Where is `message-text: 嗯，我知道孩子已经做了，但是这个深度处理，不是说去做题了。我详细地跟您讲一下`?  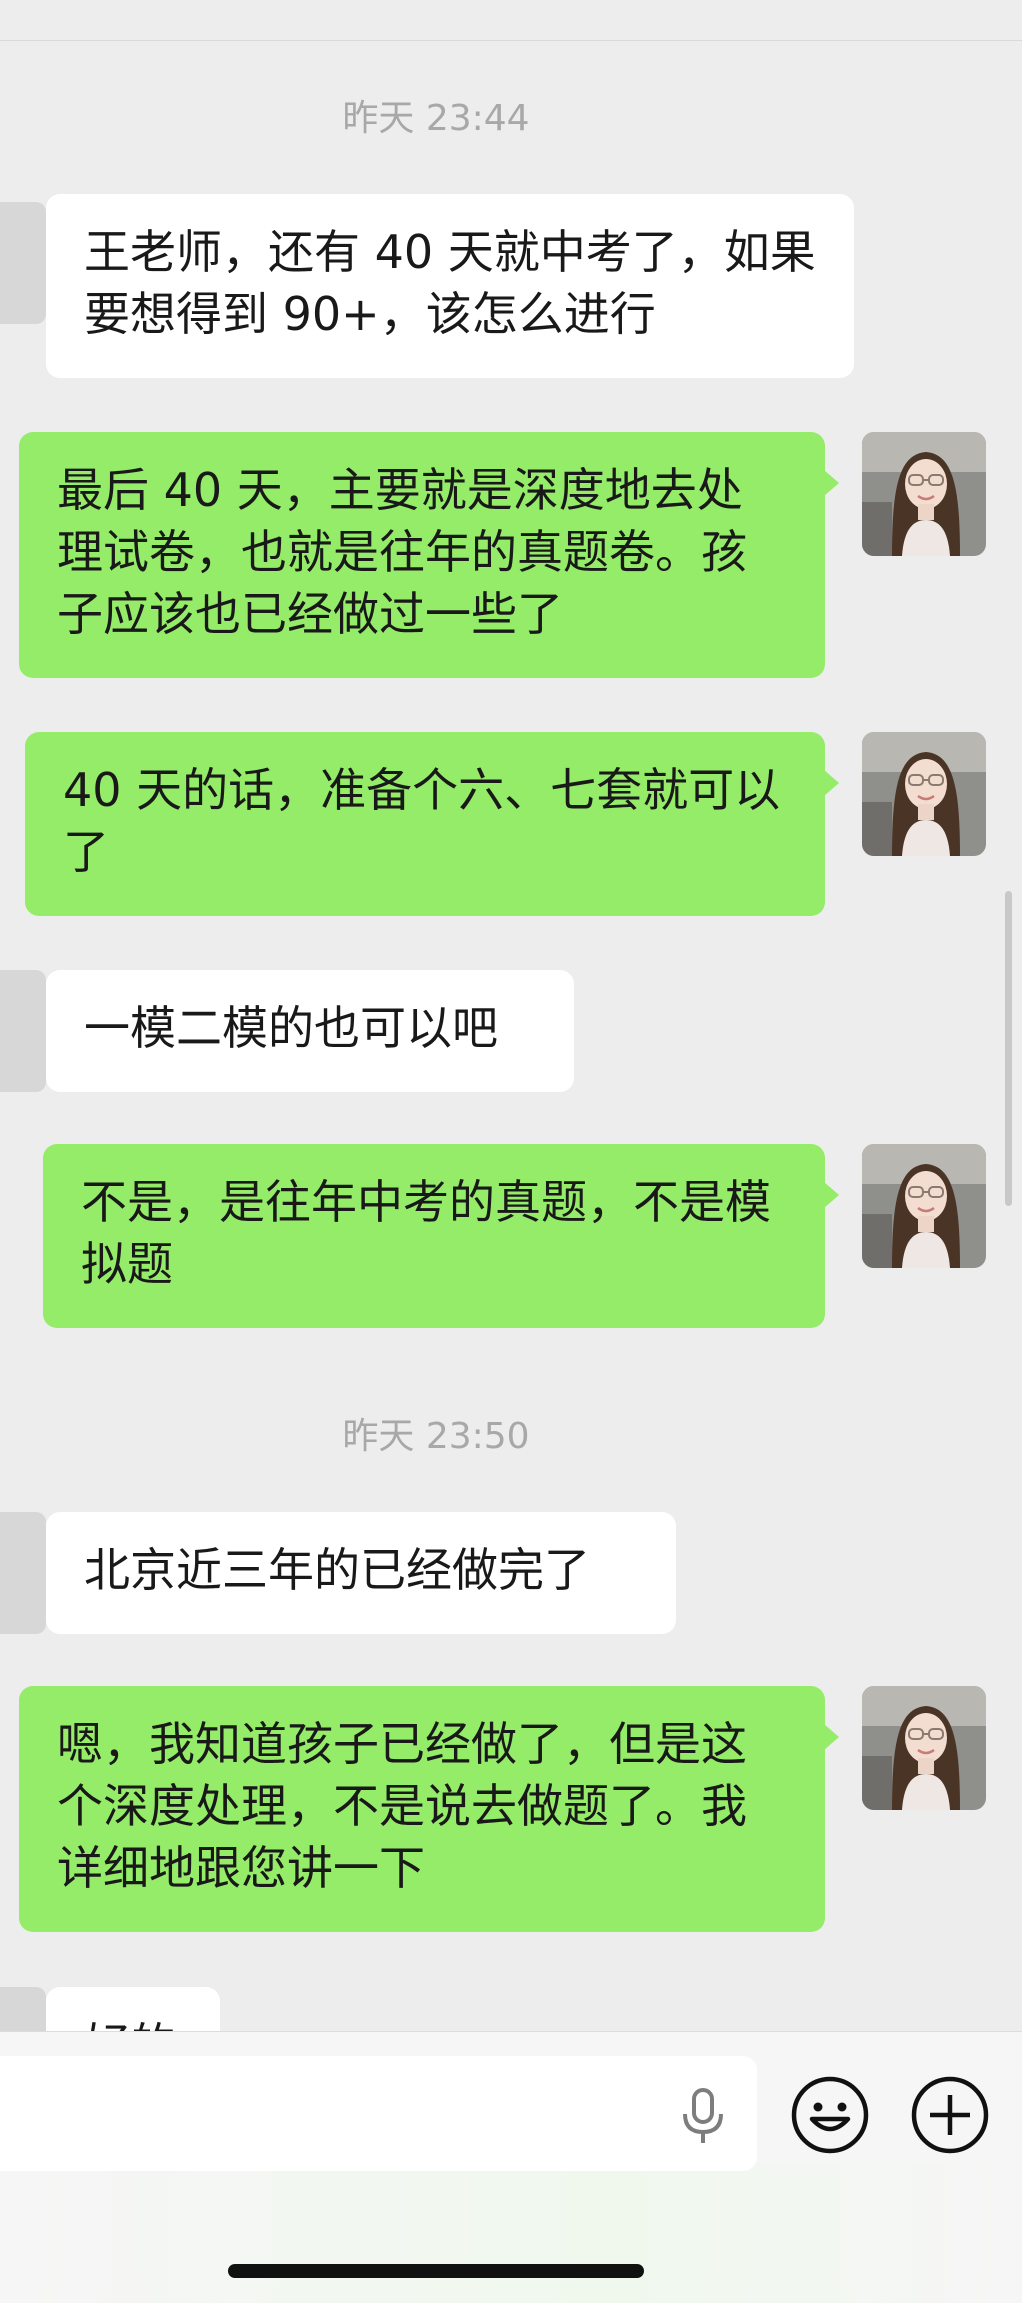 message-text: 嗯，我知道孩子已经做了，但是这个深度处理，不是说去做题了。我详细地跟您讲一下 is located at coordinates (402, 1806).